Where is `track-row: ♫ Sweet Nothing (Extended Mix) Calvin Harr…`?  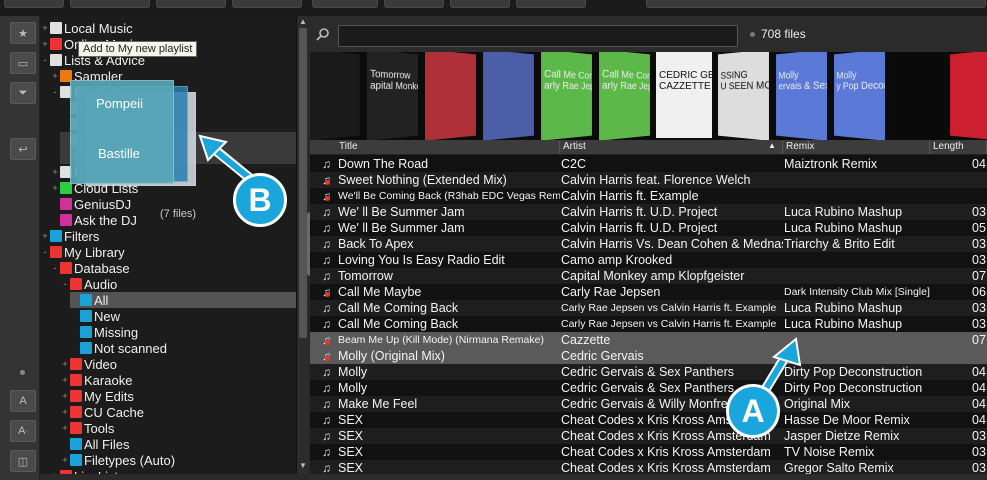
track-row: ♫ Sweet Nothing (Extended Mix) Calvin Harr… is located at coordinates (648, 180).